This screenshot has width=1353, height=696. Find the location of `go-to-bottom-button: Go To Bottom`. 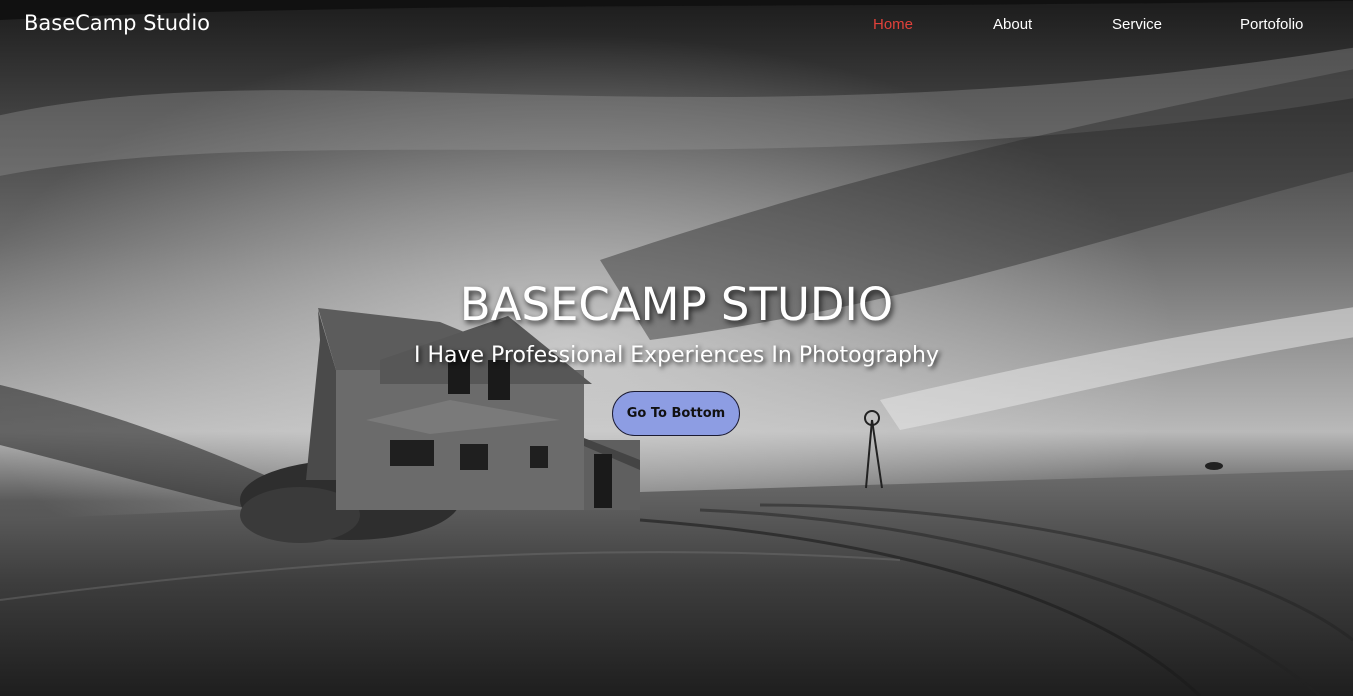

go-to-bottom-button: Go To Bottom is located at coordinates (676, 413).